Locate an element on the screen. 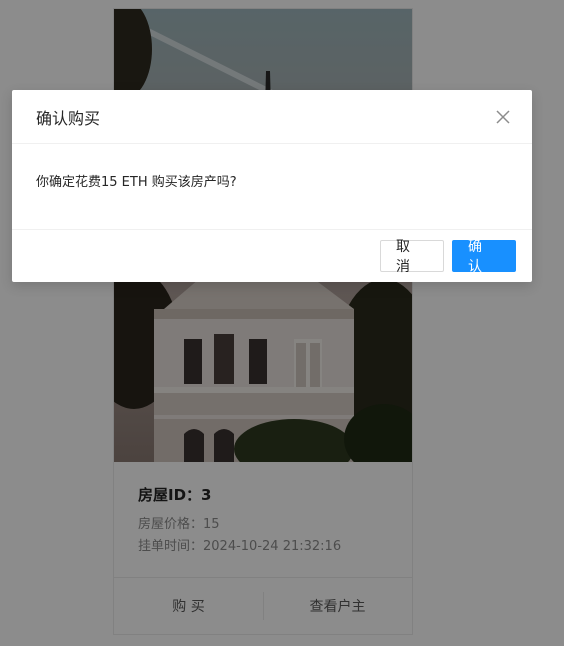  close-icon is located at coordinates (503, 117).